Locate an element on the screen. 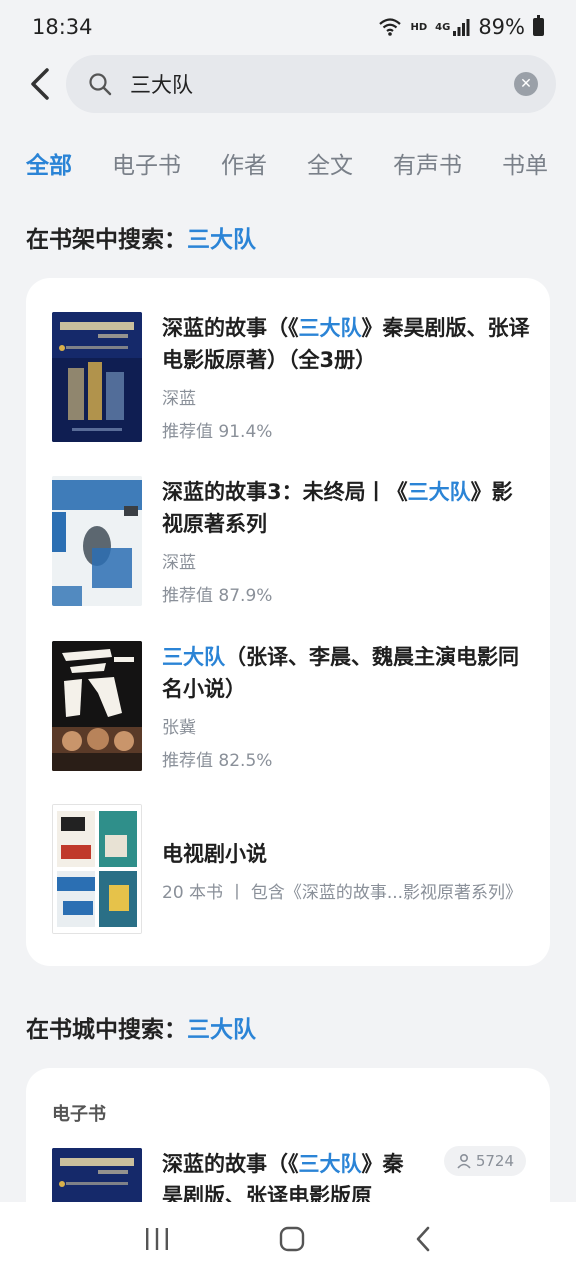  status-bar: 18:34 HD 4G 89% is located at coordinates (288, 27).